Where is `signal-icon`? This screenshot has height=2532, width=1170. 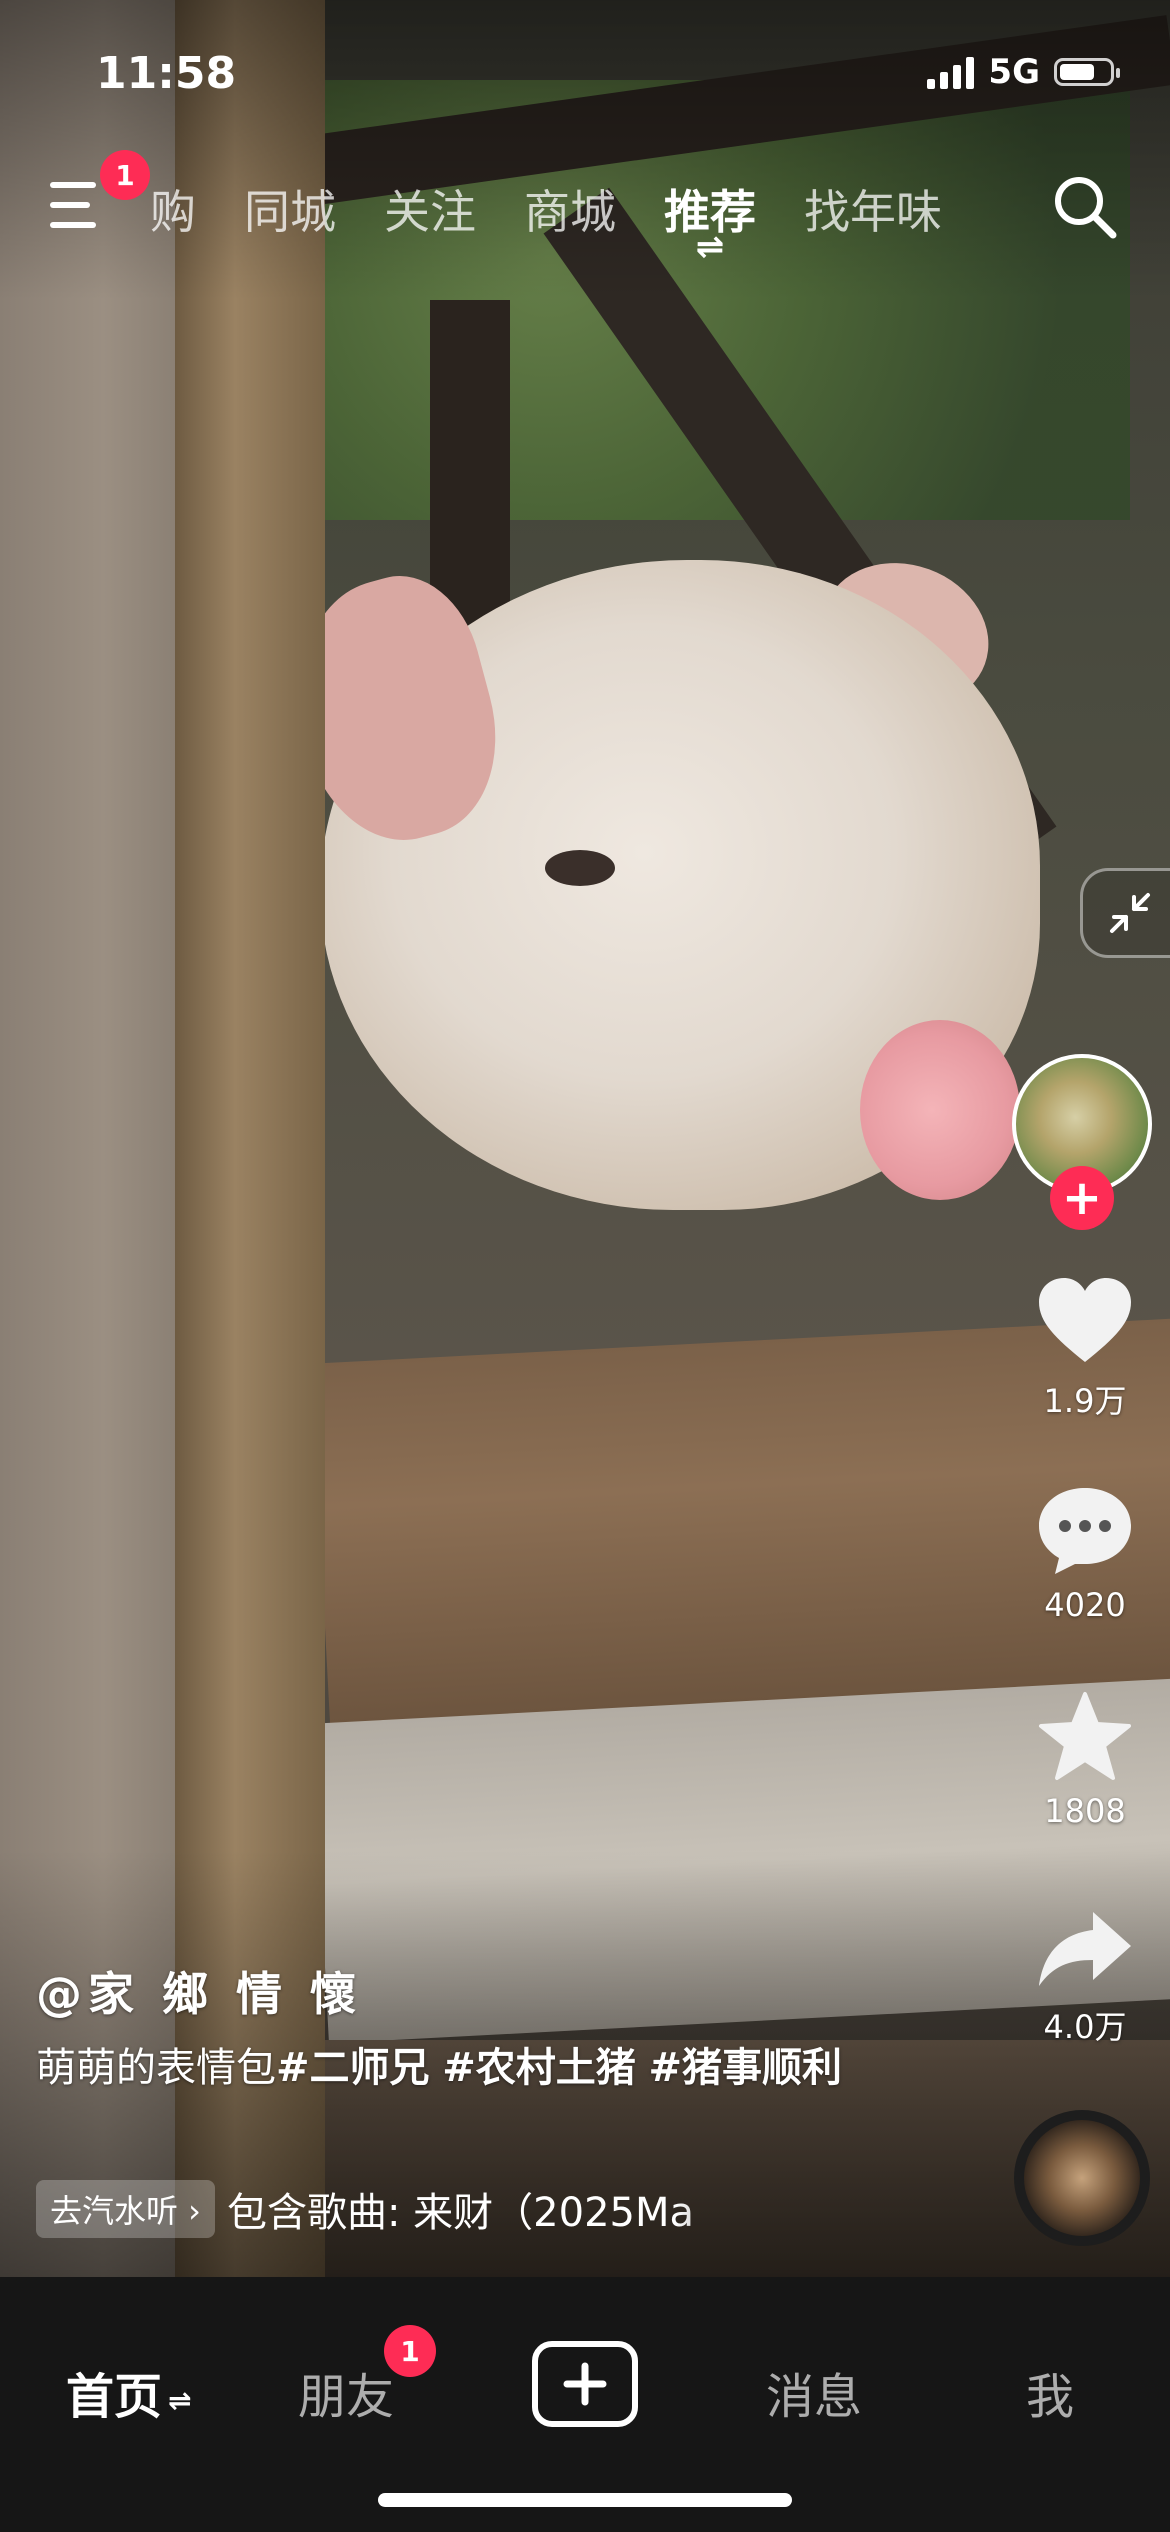
signal-icon is located at coordinates (951, 72).